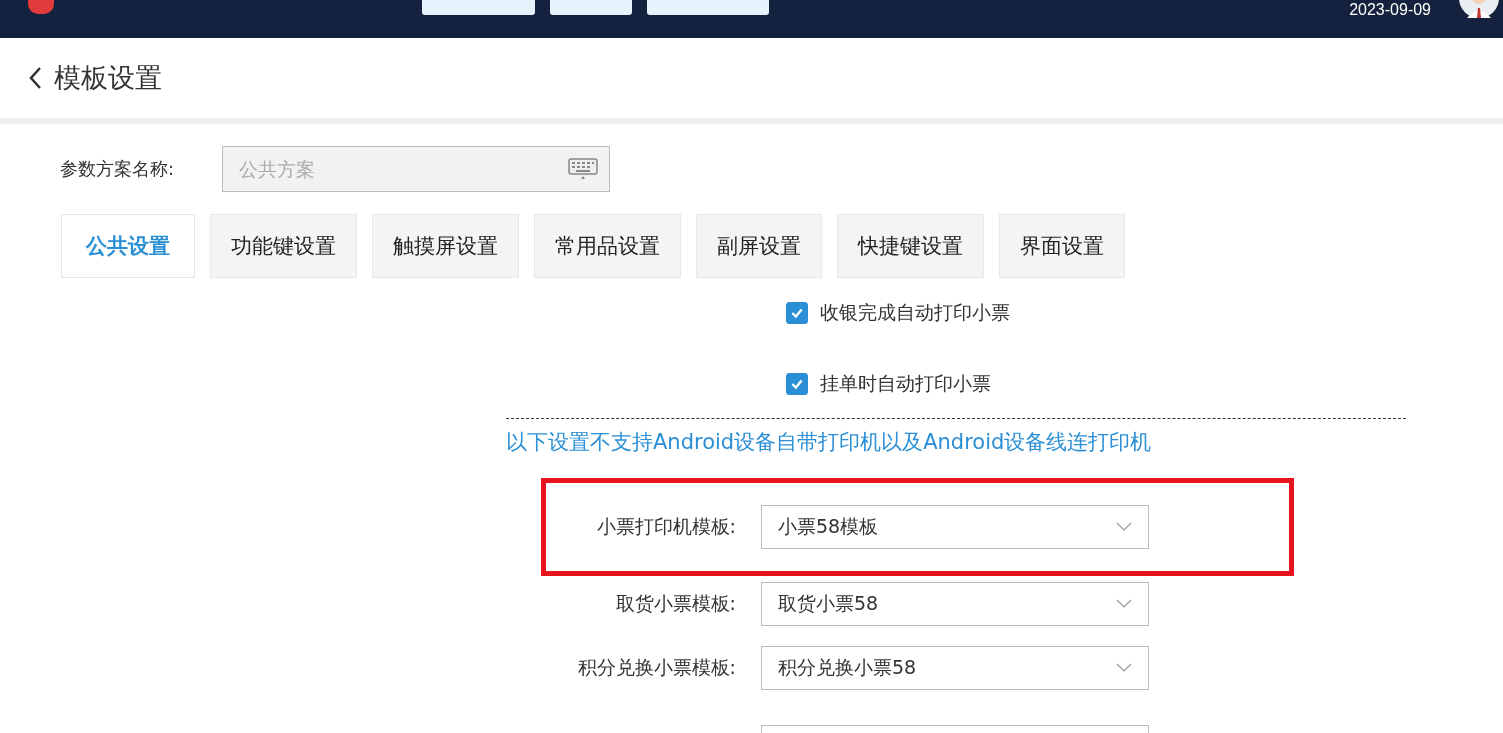  What do you see at coordinates (656, 667) in the screenshot?
I see `field-label: 积分兑换小票模板:` at bounding box center [656, 667].